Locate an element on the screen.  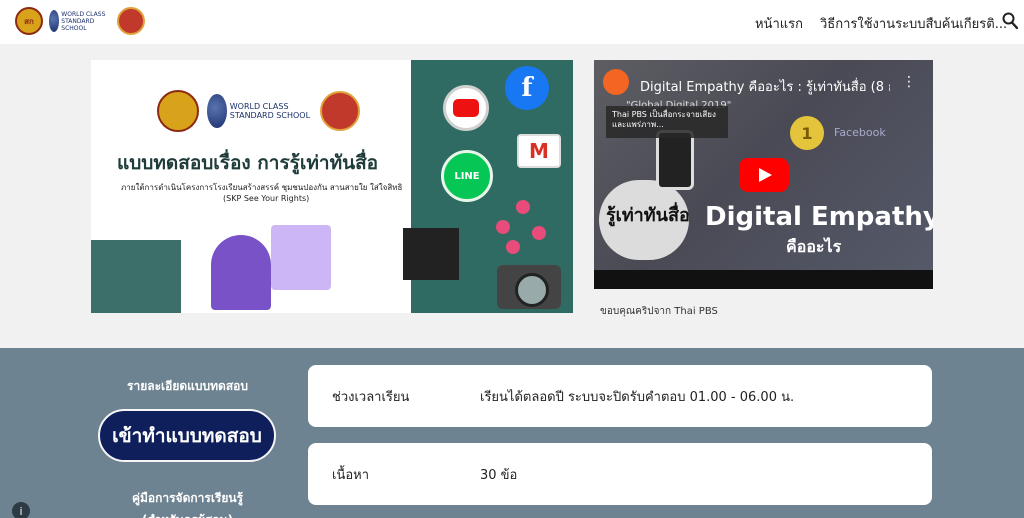
header-logos: สก WORLD CLASS STANDARD SCHOOL is located at coordinates (80, 21).